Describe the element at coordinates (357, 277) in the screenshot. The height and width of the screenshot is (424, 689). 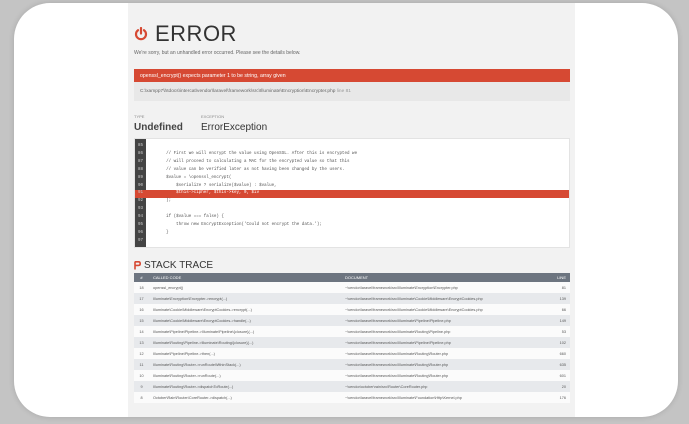
I see `header-document: DOCUMENT` at that location.